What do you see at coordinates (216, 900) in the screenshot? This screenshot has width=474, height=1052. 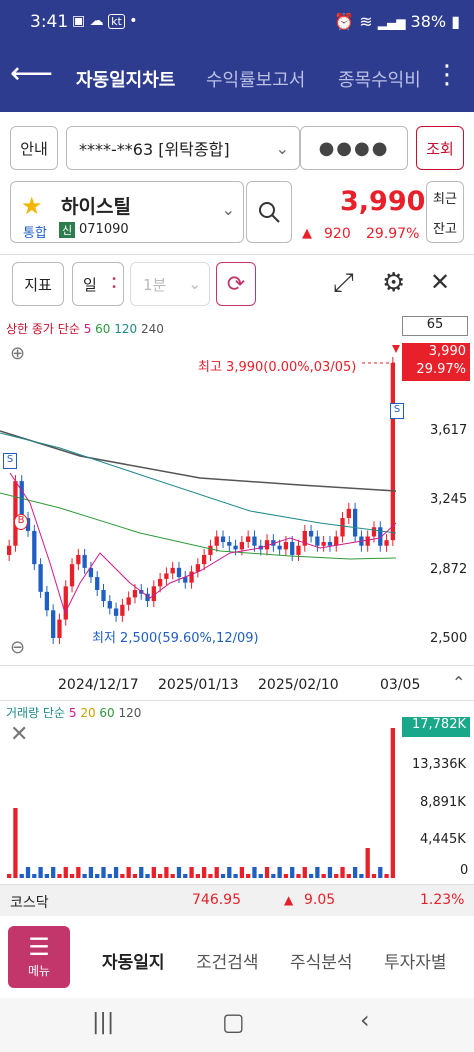 I see `index-value: 746.95` at bounding box center [216, 900].